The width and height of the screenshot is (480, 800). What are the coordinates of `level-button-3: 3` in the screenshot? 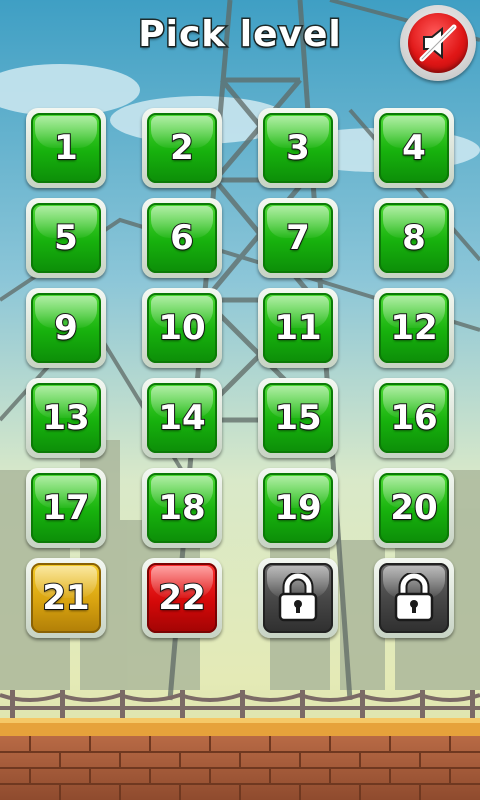 It's located at (298, 148).